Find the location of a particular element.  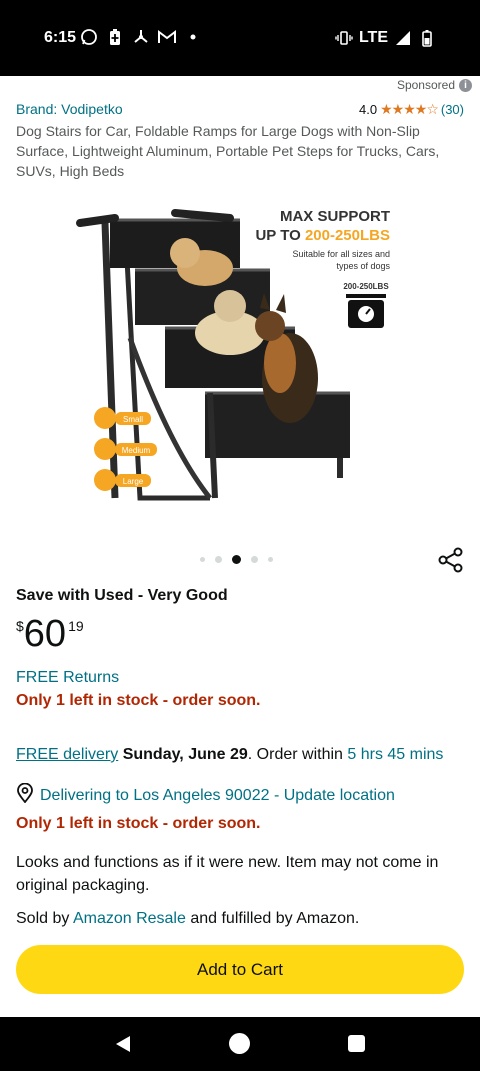

size-large-label: Large is located at coordinates (133, 481).